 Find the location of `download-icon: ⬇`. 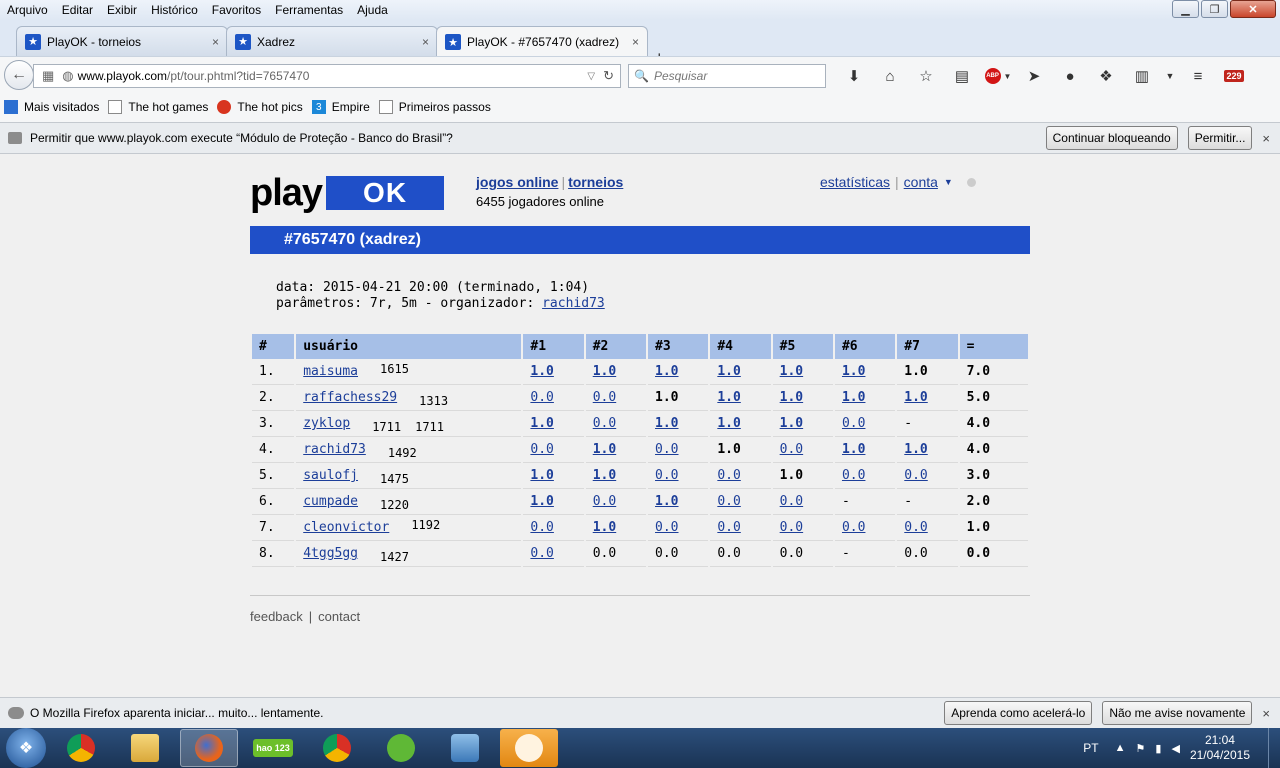

download-icon: ⬇ is located at coordinates (854, 76).